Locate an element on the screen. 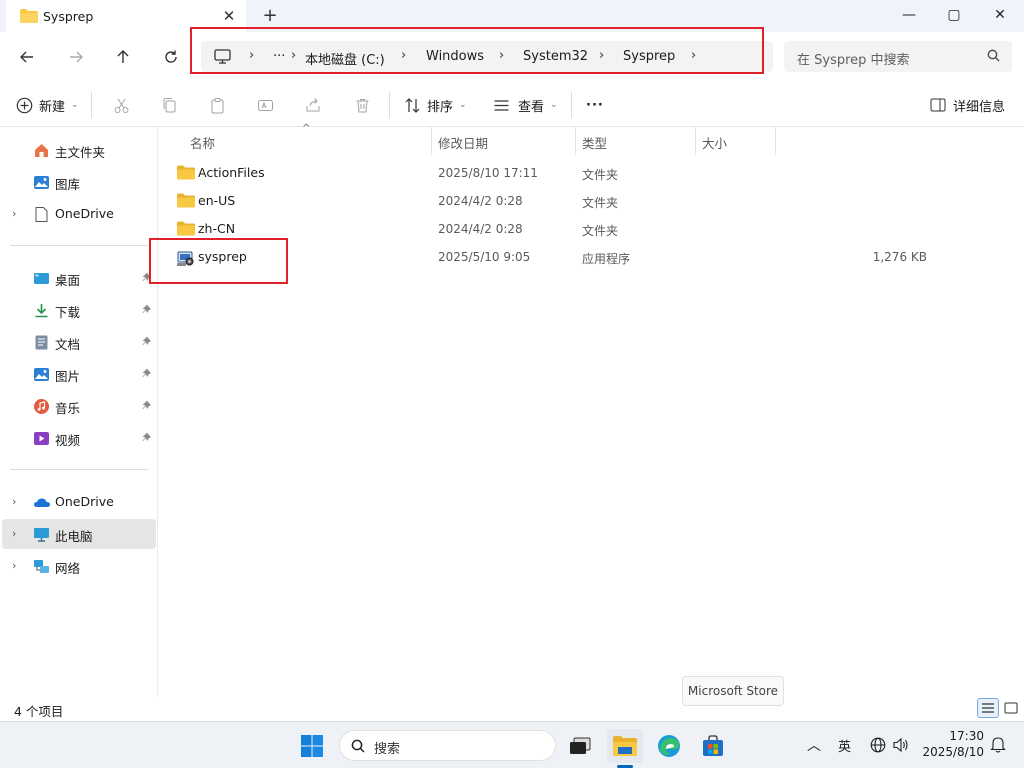 This screenshot has width=1024, height=768. this-pc-icon is located at coordinates (41, 534).